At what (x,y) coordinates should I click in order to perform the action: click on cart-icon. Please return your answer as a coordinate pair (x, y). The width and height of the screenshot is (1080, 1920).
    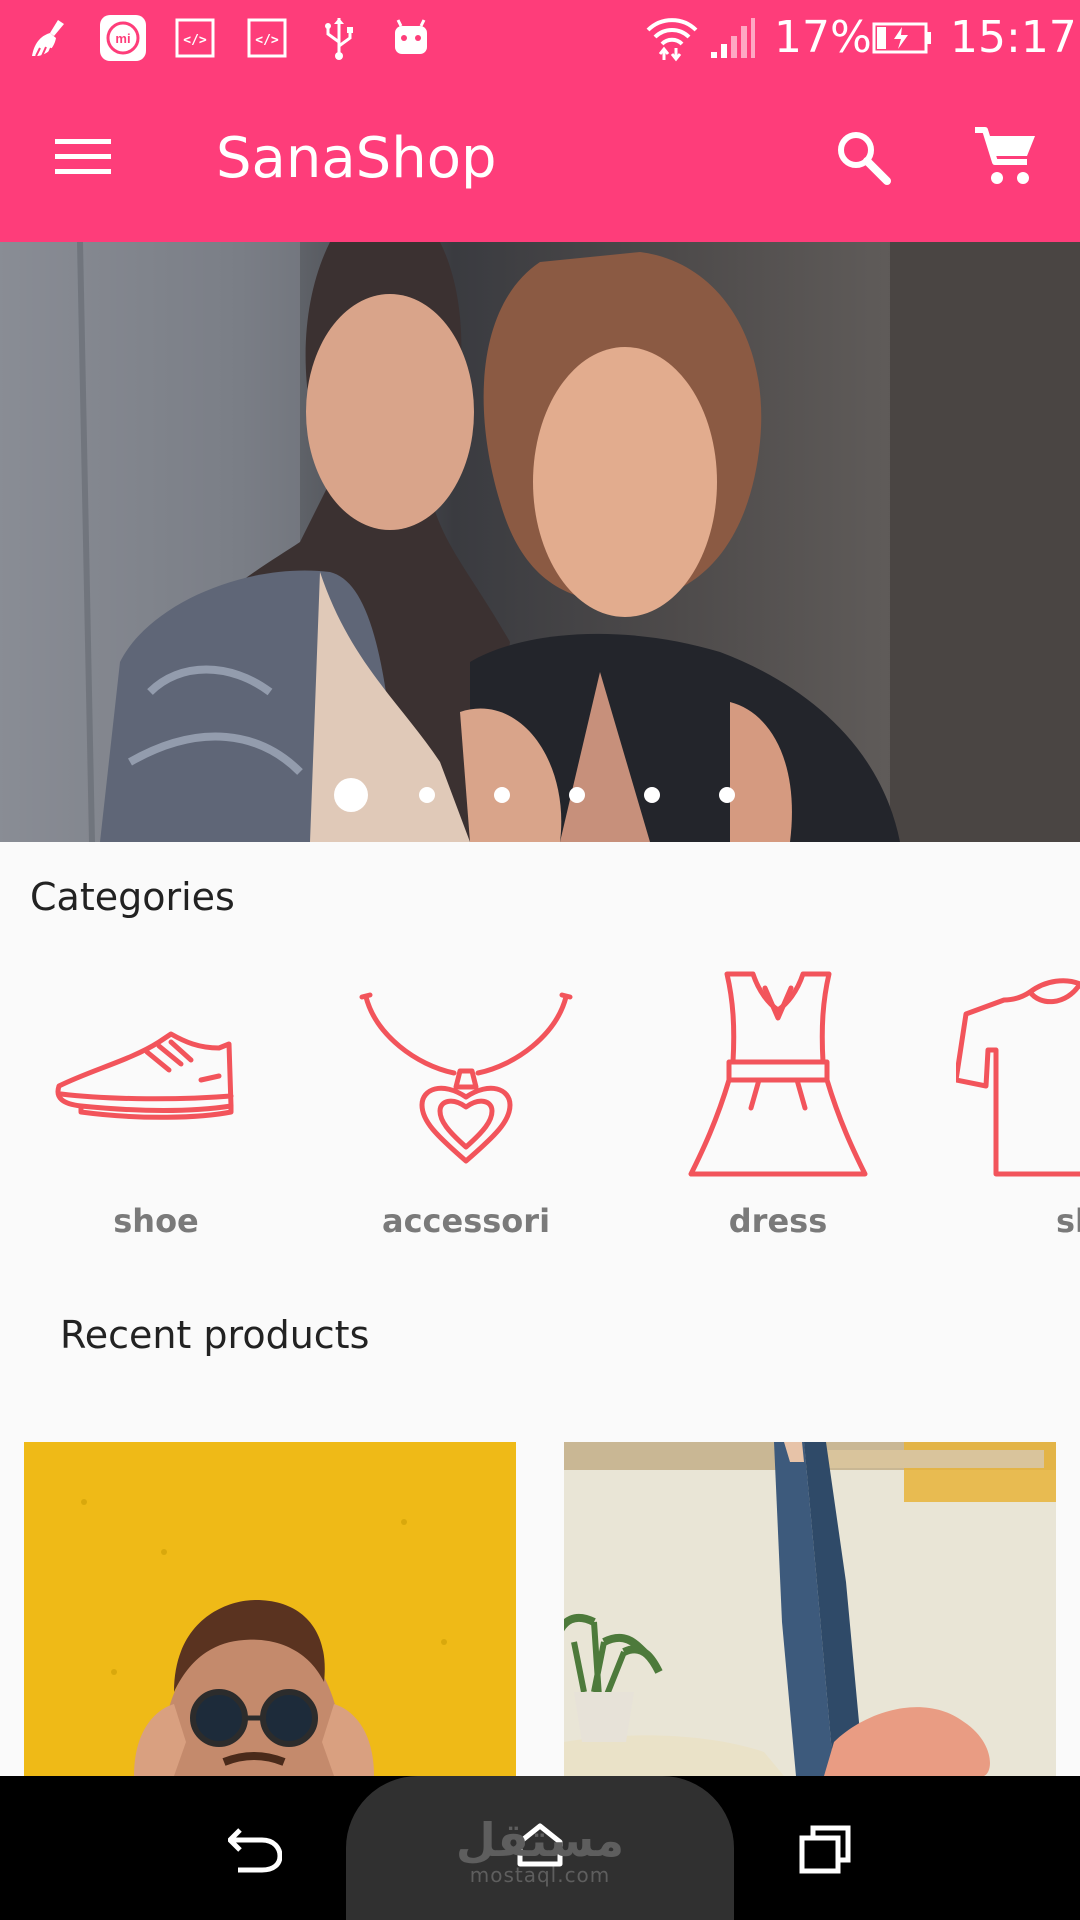
    Looking at the image, I should click on (1005, 159).